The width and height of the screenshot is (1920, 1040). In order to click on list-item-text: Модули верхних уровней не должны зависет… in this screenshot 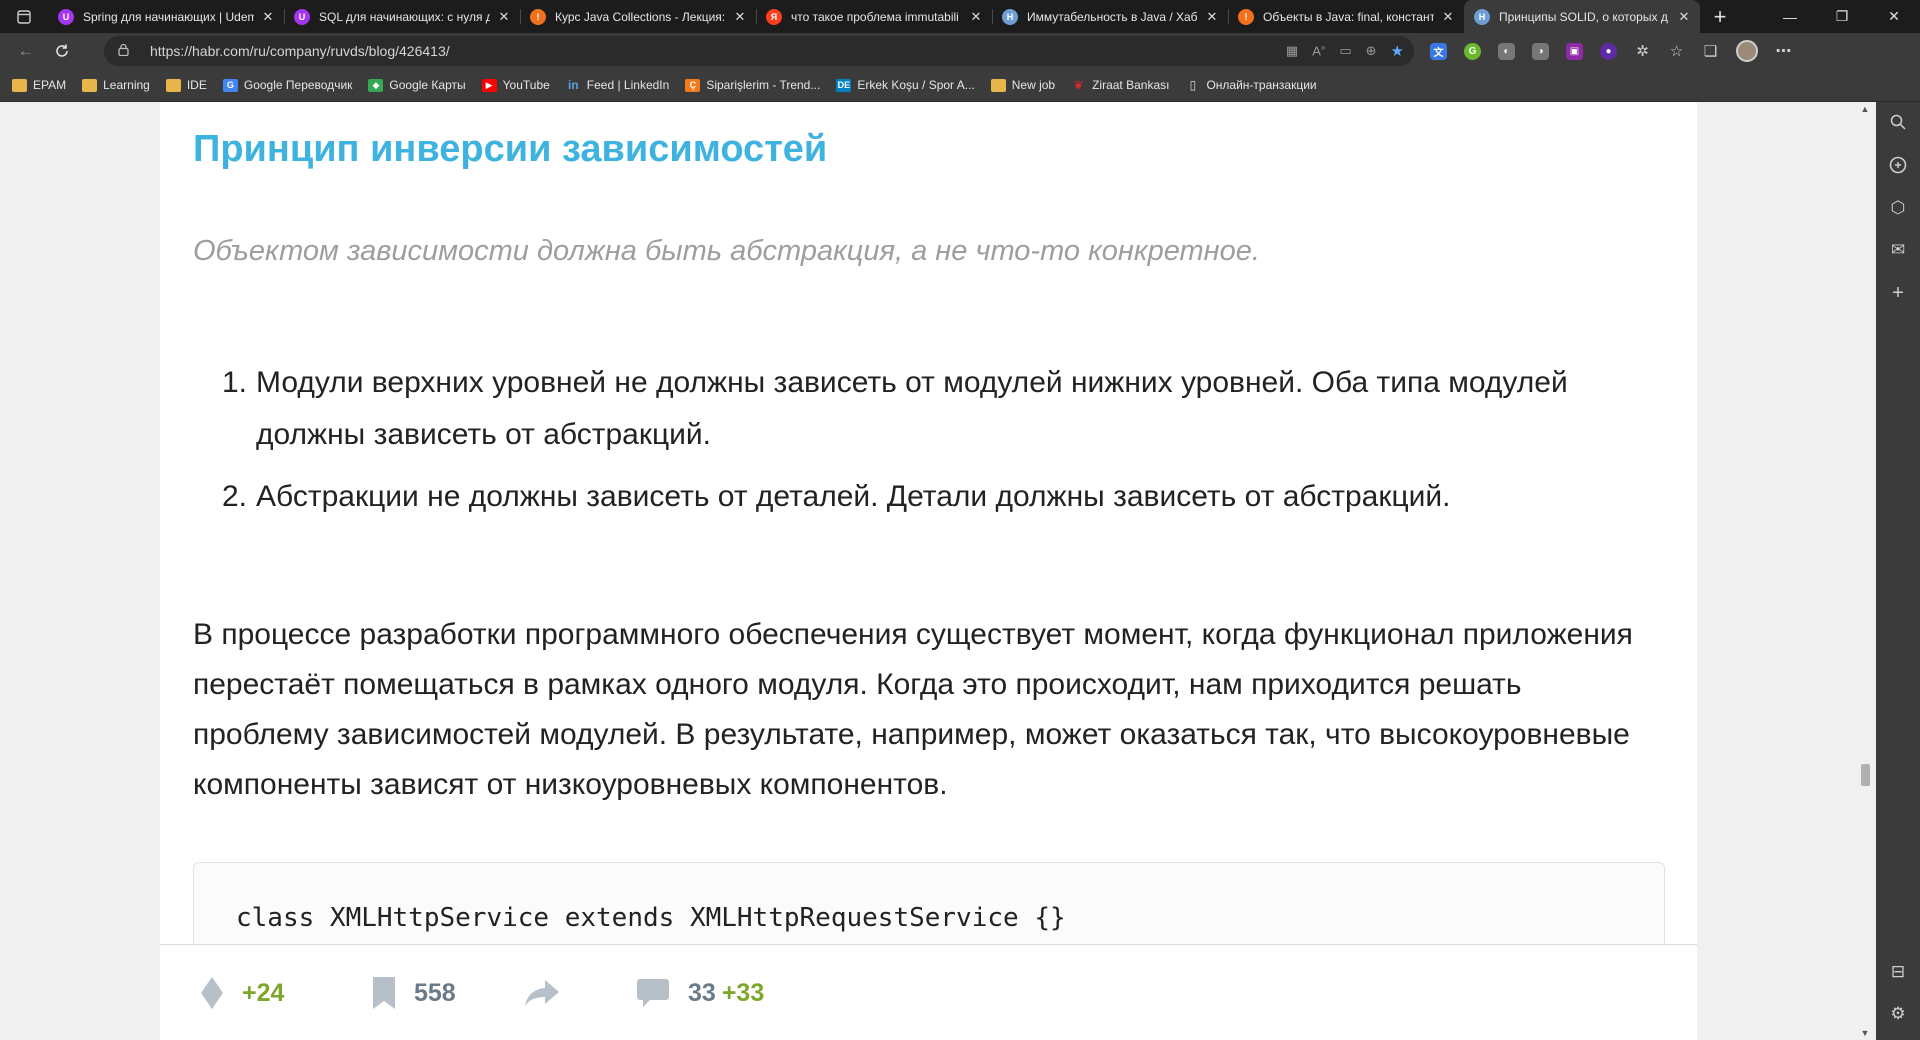, I will do `click(912, 408)`.